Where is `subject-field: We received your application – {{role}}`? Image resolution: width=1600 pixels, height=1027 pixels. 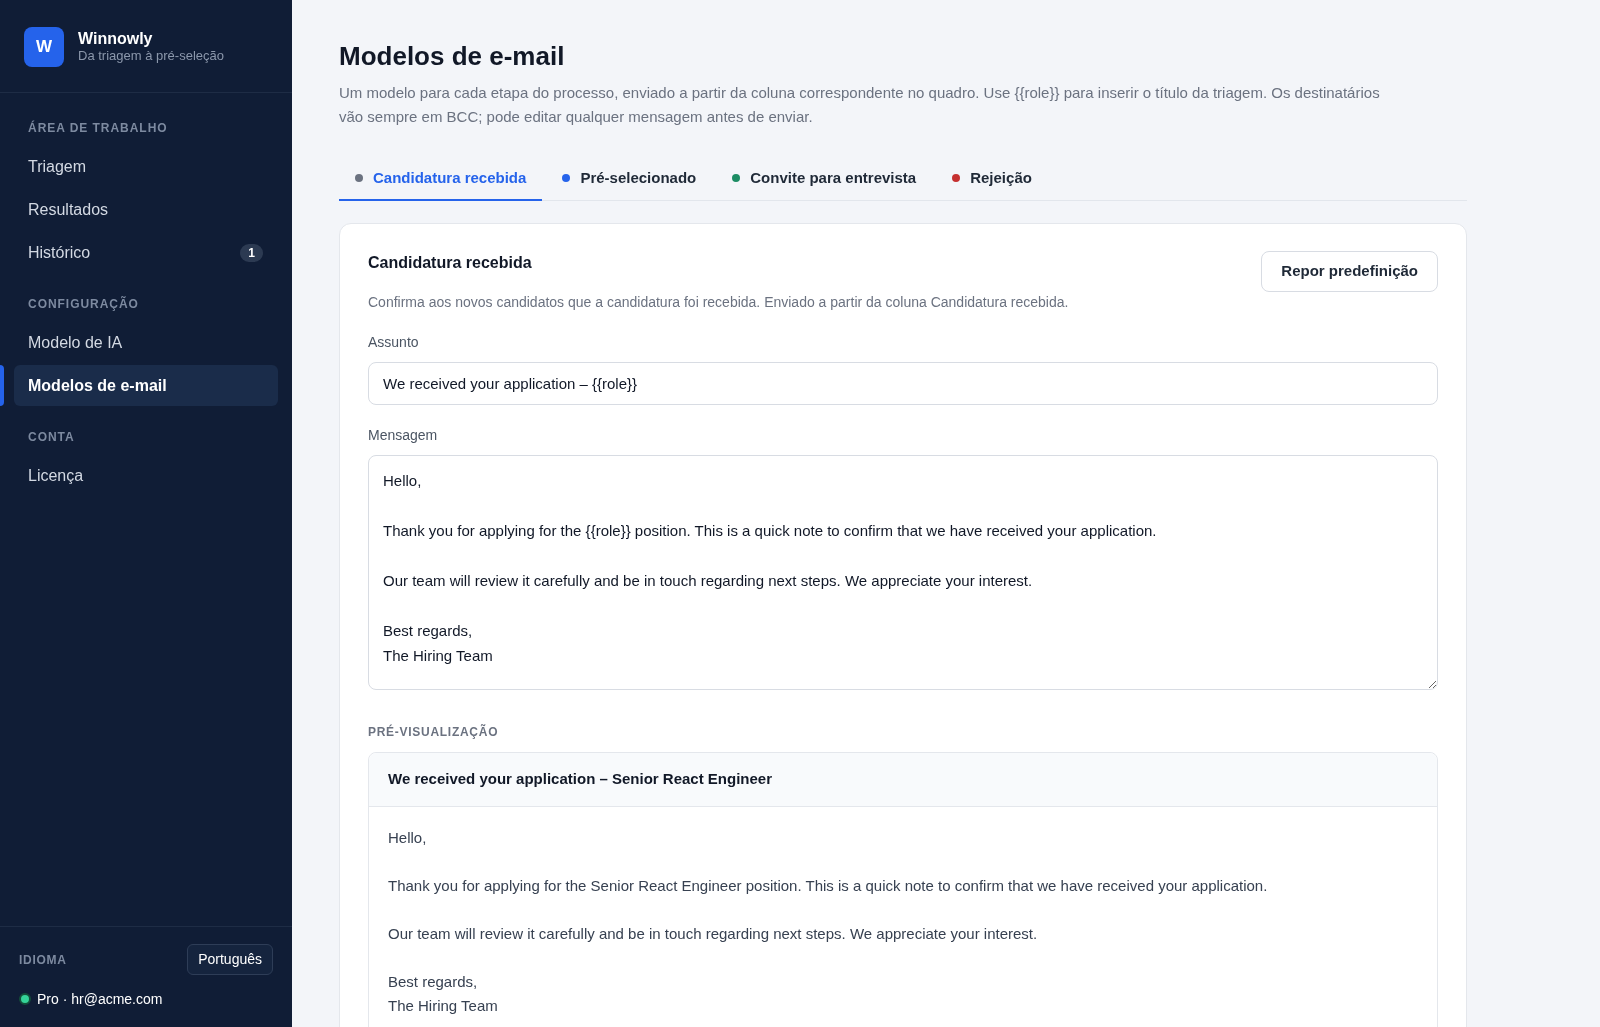
subject-field: We received your application – {{role}} is located at coordinates (903, 383).